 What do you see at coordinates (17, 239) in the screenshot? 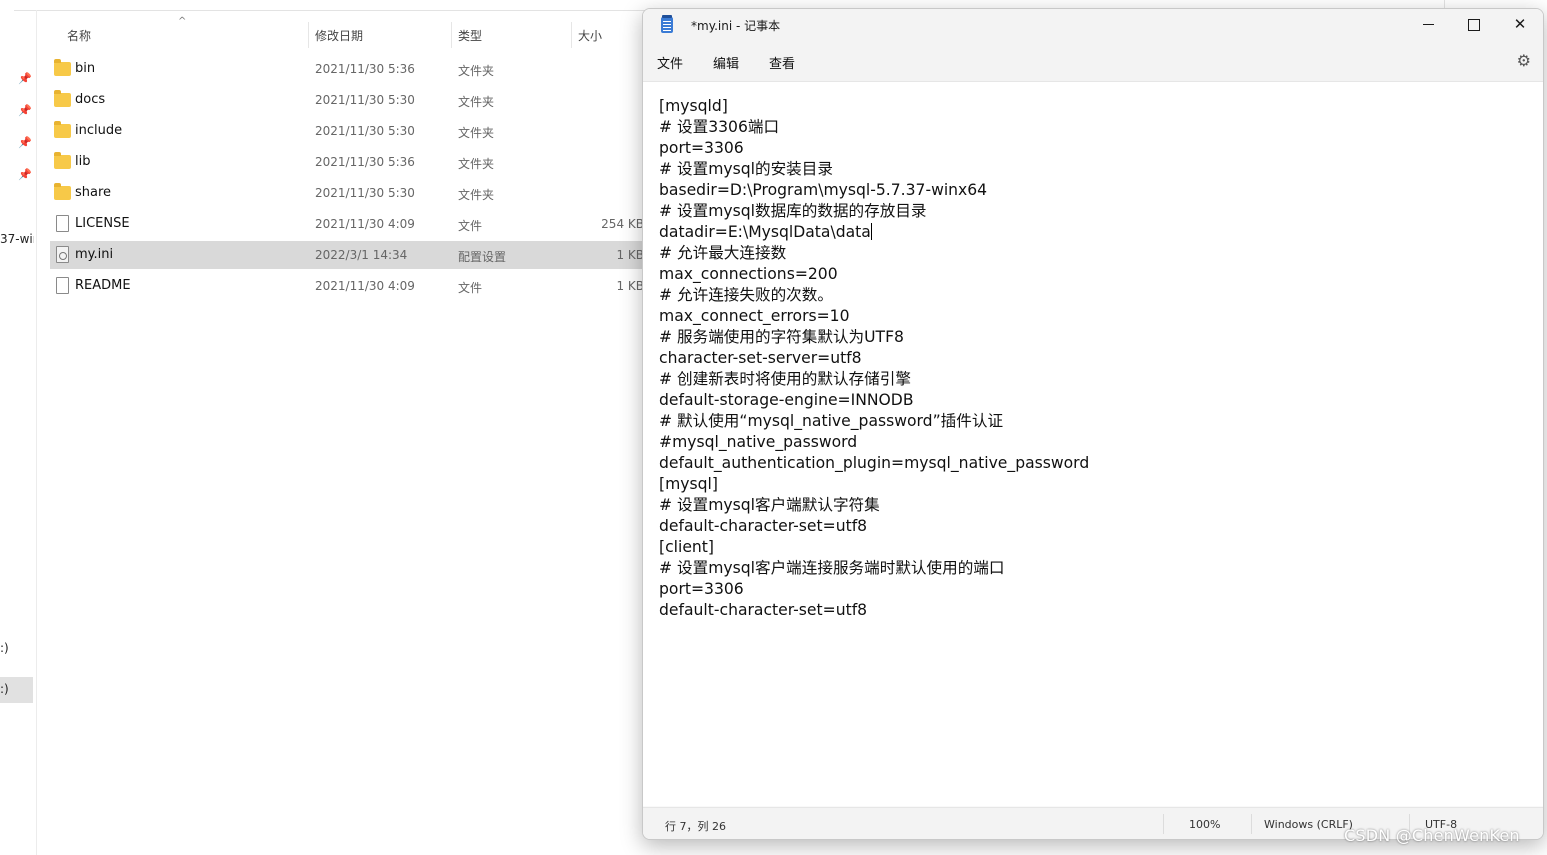
I see `nav-item-folder: 37-win` at bounding box center [17, 239].